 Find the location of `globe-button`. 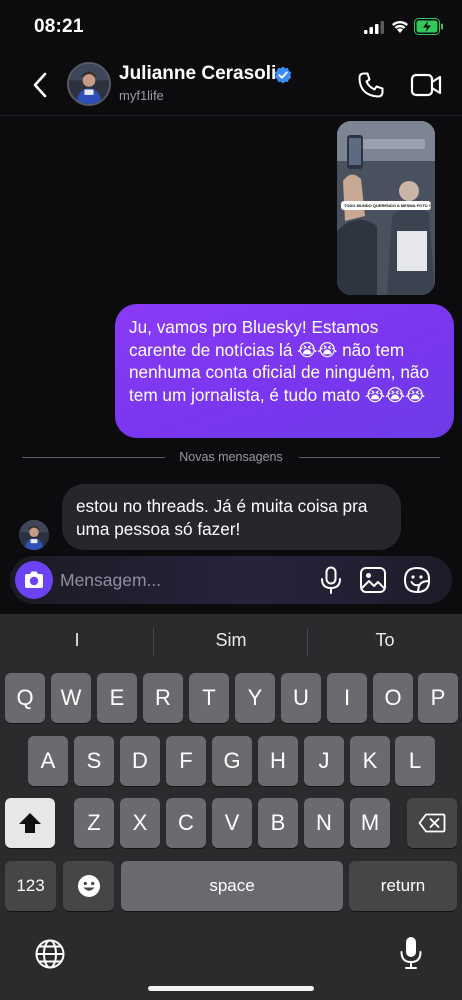

globe-button is located at coordinates (50, 954).